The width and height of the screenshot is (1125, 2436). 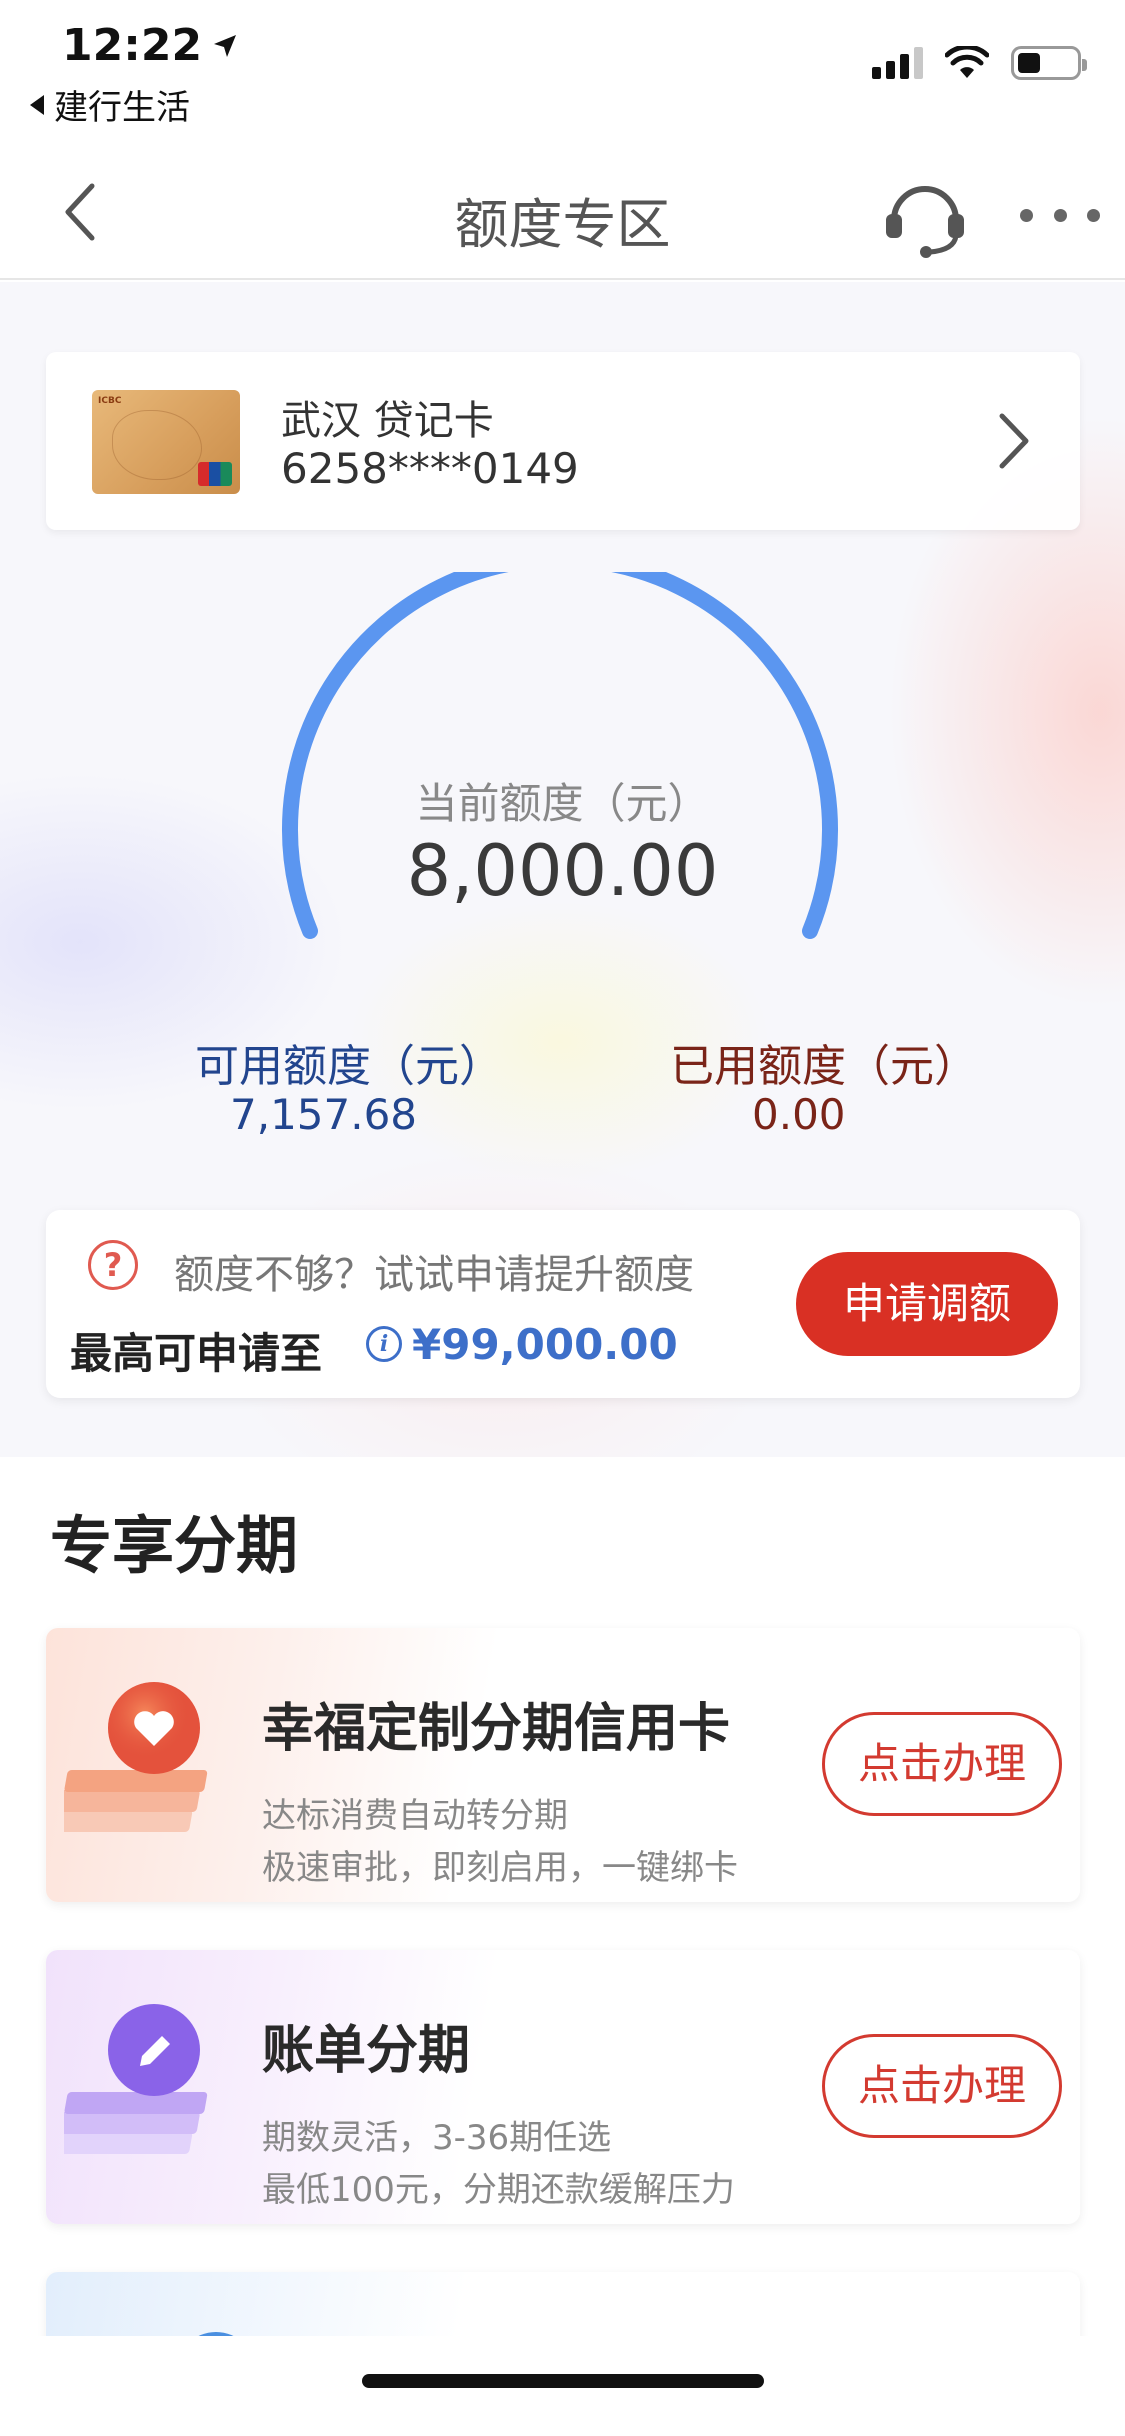 I want to click on heart-icon, so click(x=136, y=1757).